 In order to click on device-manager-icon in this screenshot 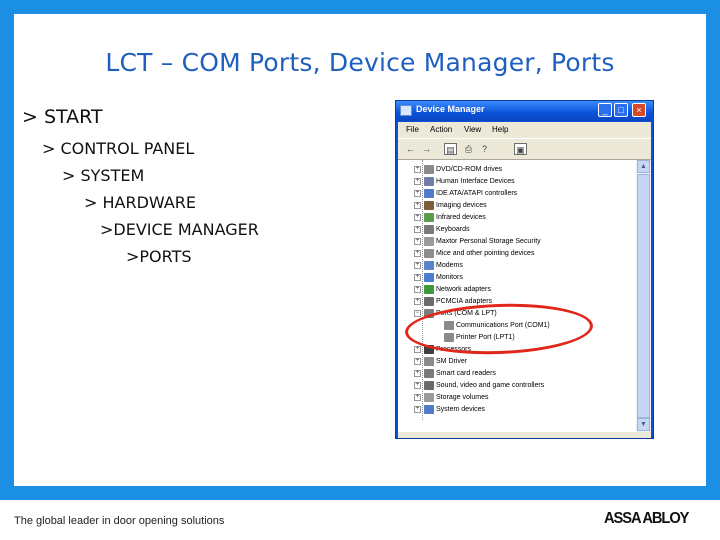, I will do `click(406, 110)`.